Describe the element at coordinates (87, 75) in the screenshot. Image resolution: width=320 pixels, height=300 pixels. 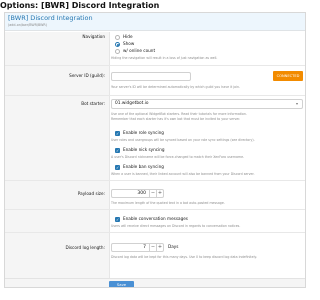
I see `server-id-label: Server ID (guild):` at that location.